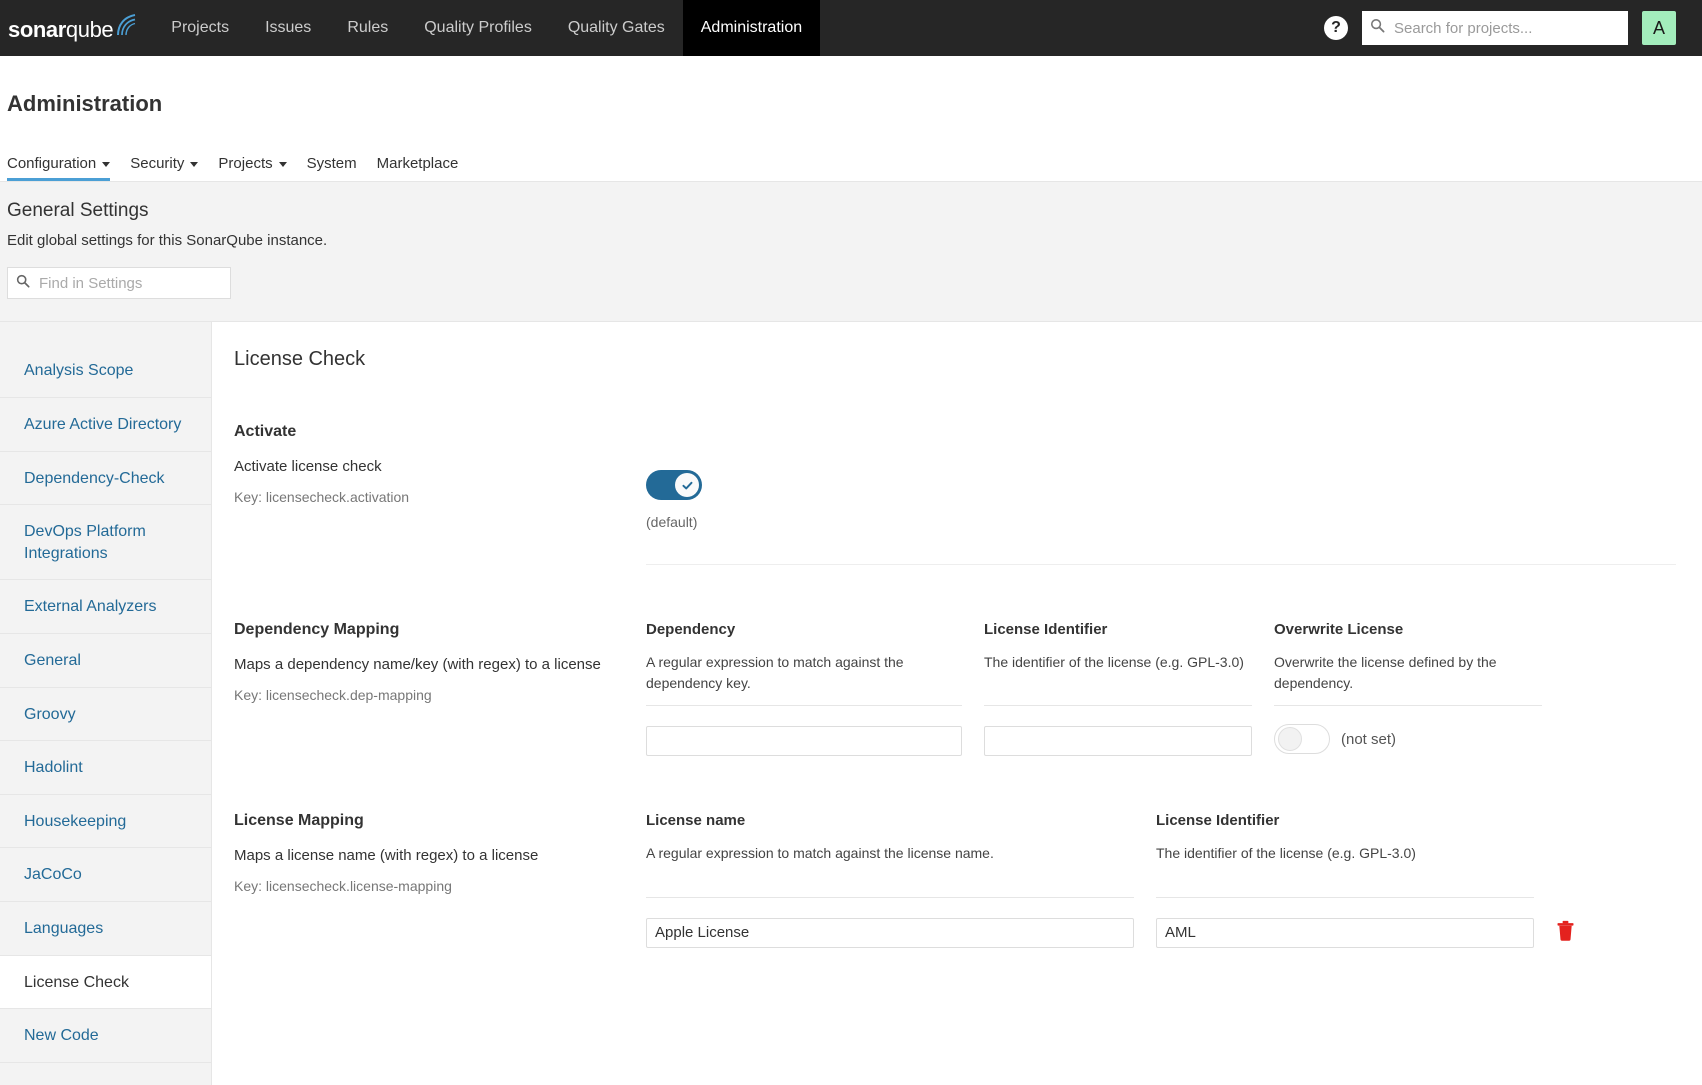  Describe the element at coordinates (890, 932) in the screenshot. I see `license-name-input` at that location.